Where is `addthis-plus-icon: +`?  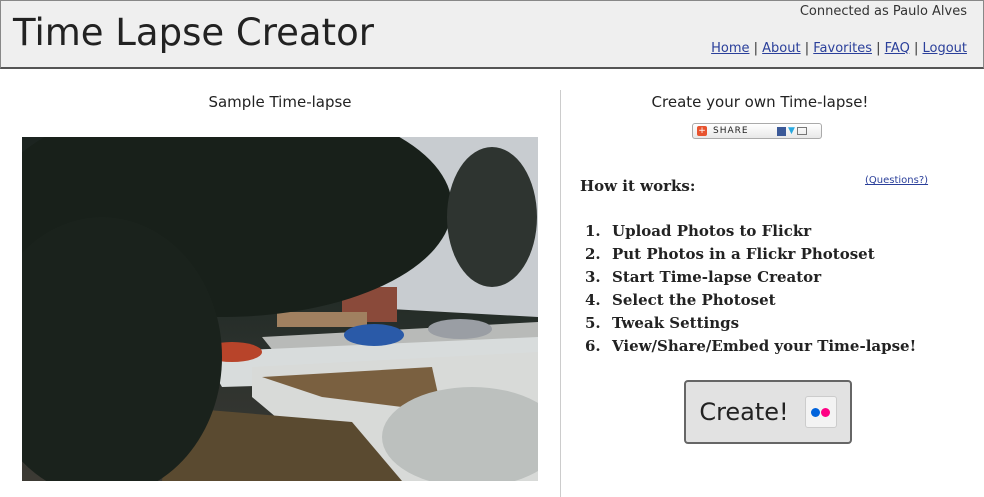 addthis-plus-icon: + is located at coordinates (702, 131).